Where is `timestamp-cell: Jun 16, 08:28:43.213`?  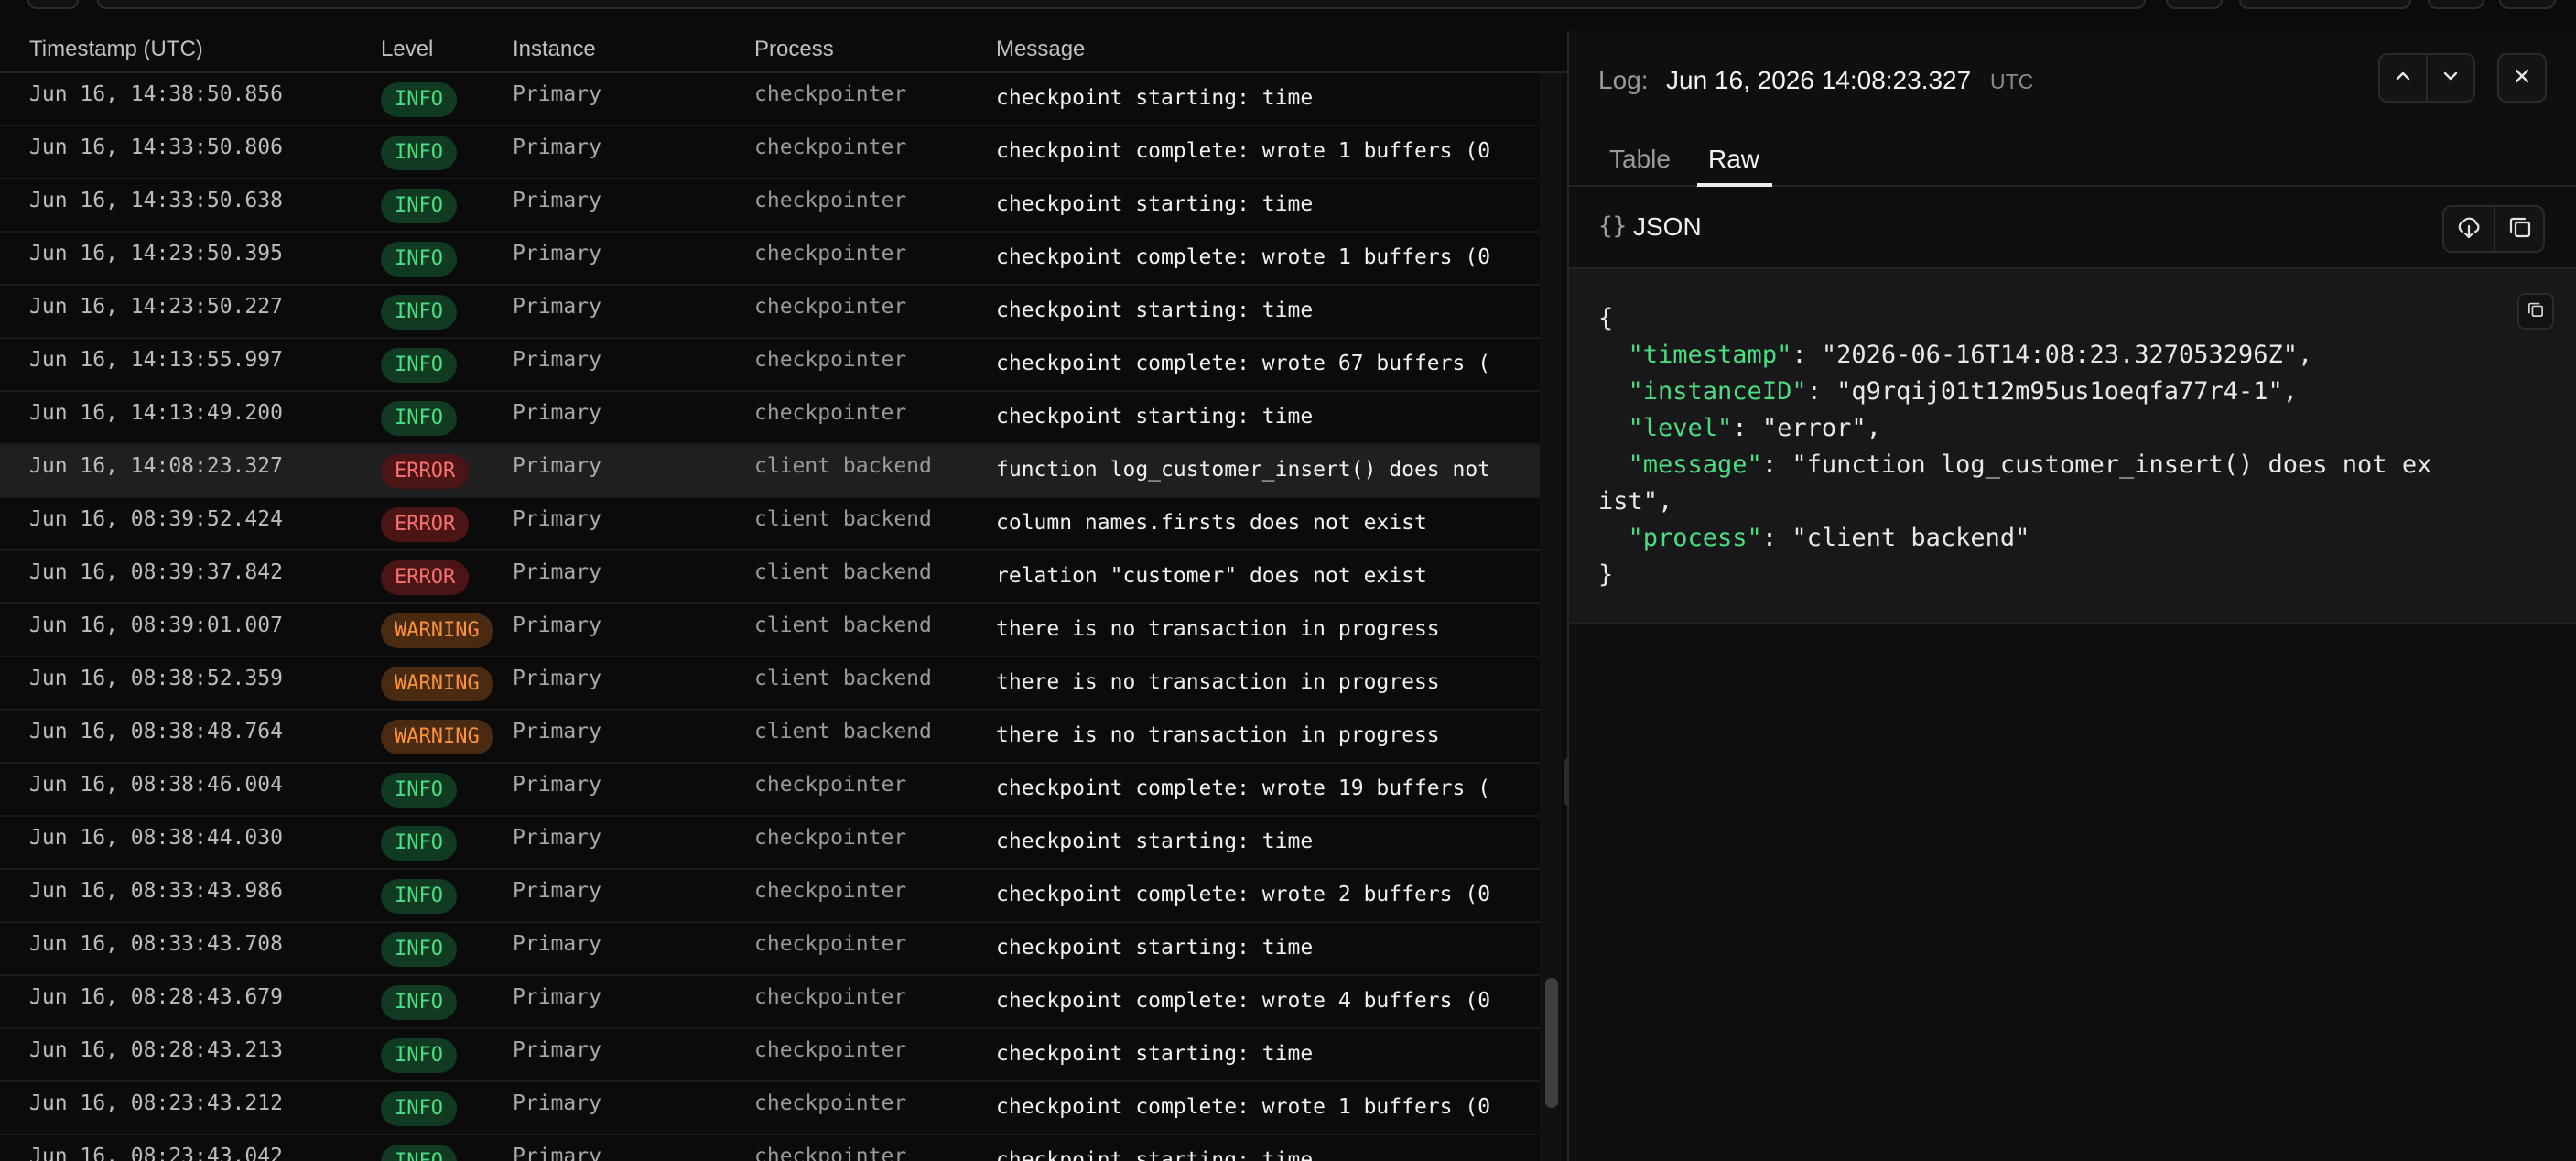 timestamp-cell: Jun 16, 08:28:43.213 is located at coordinates (156, 1050).